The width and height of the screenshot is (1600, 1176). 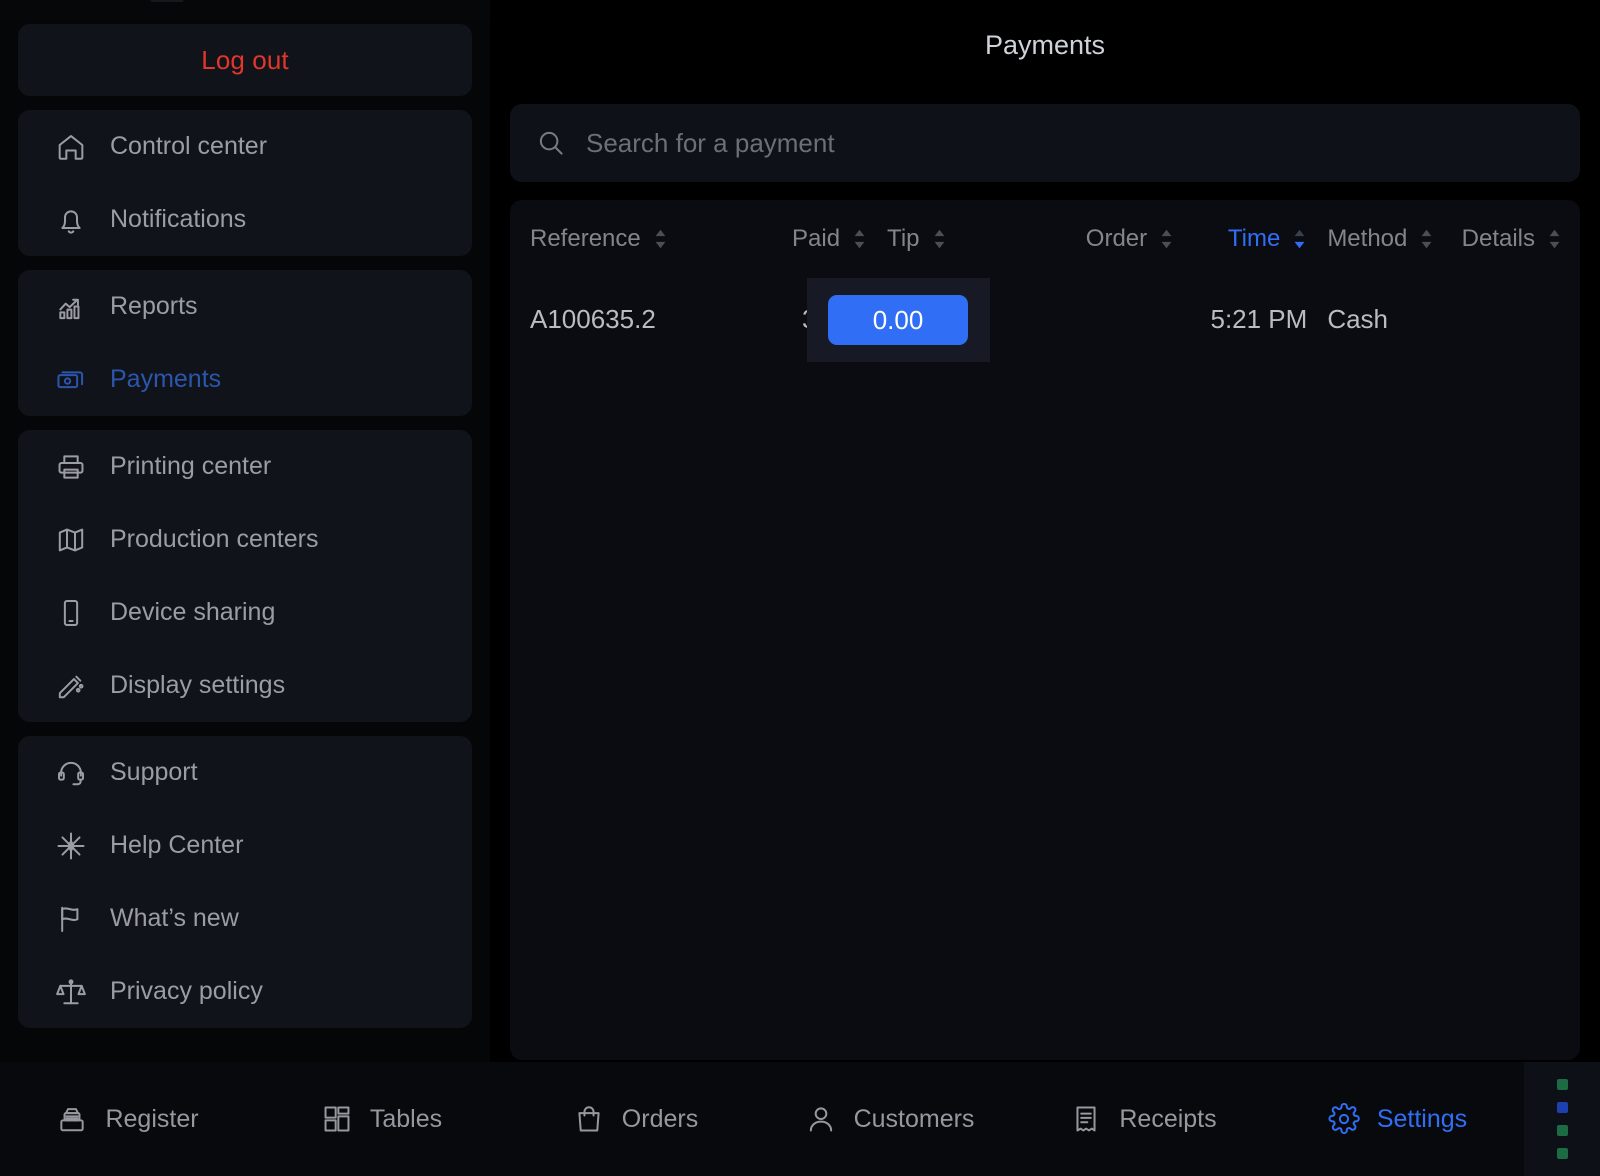 I want to click on cash-register-icon, so click(x=72, y=1119).